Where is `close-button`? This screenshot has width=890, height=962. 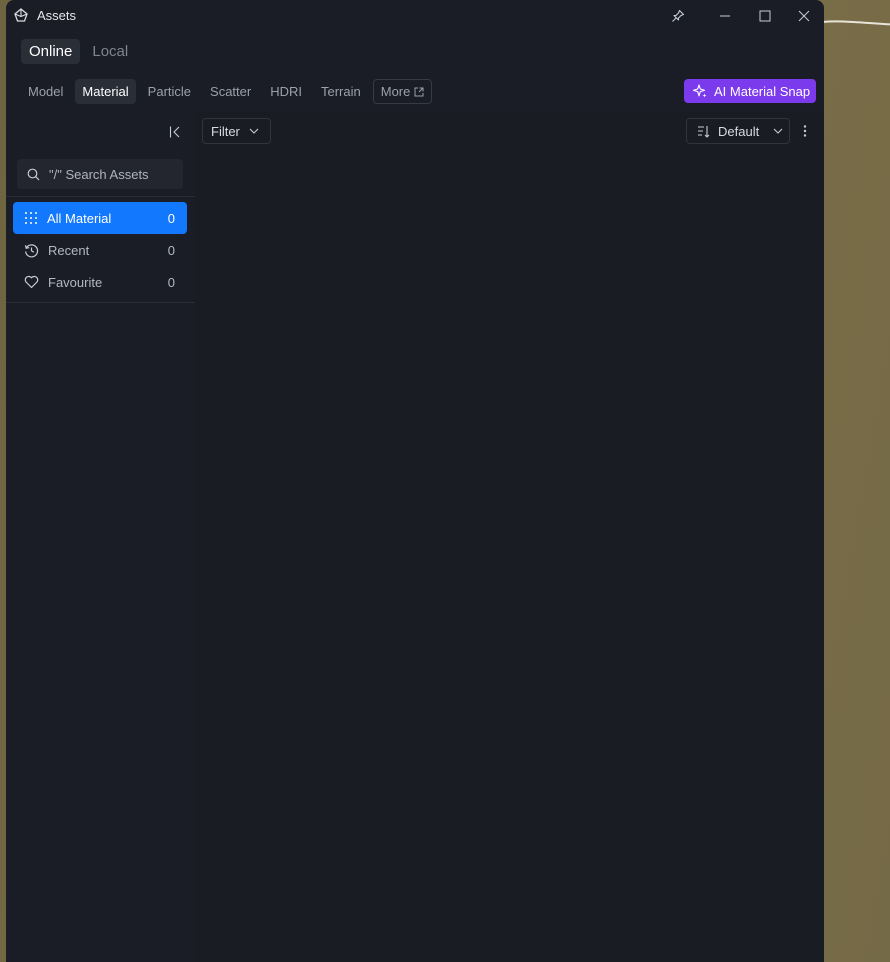
close-button is located at coordinates (804, 16).